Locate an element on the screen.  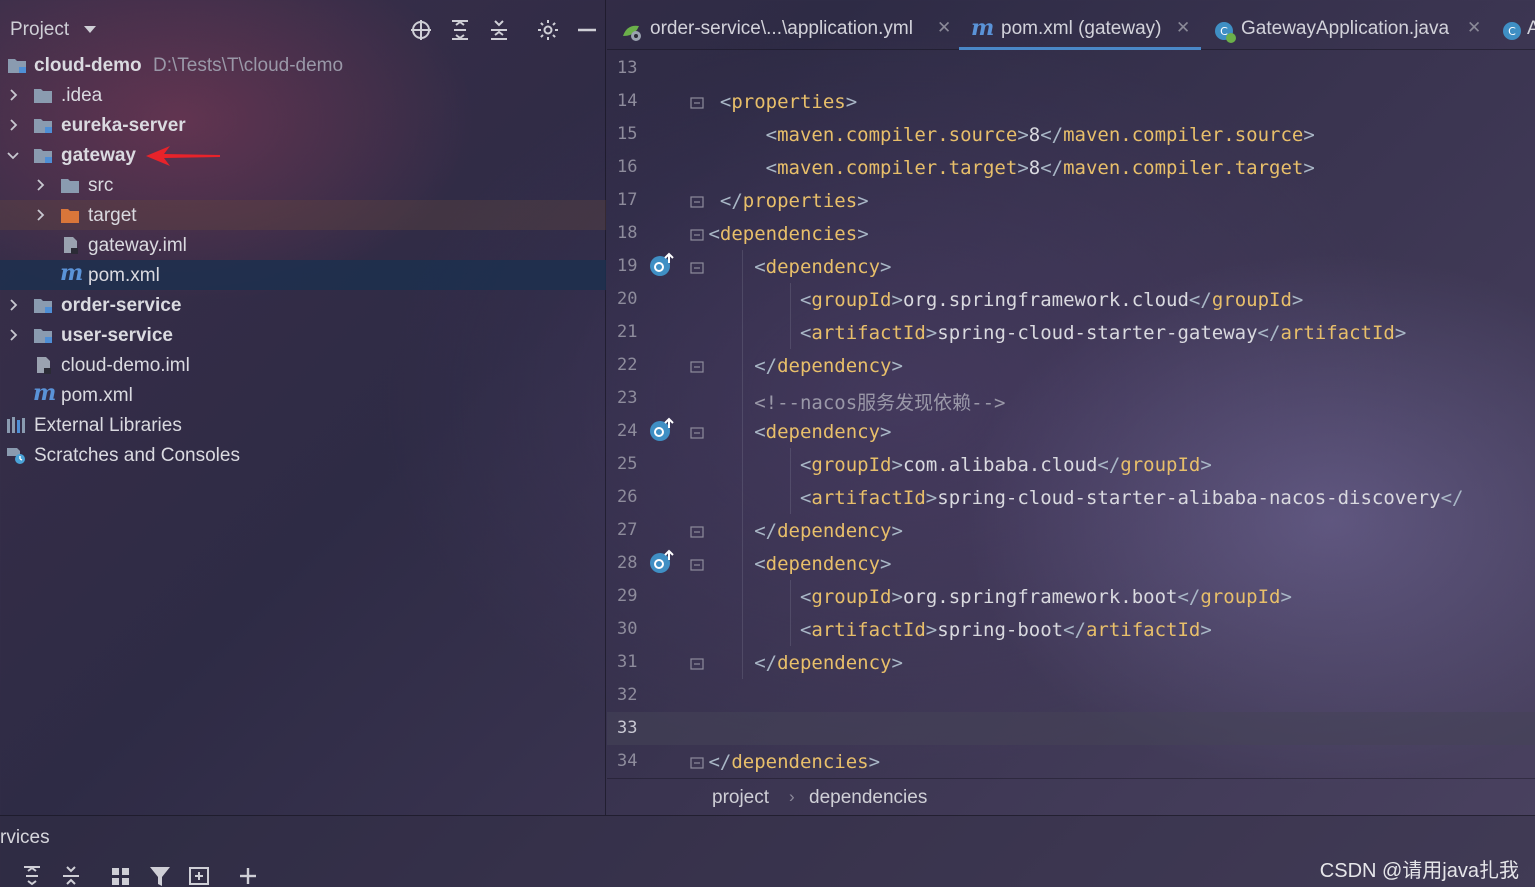
tree-item-gateway-iml: gateway.iml is located at coordinates (303, 245).